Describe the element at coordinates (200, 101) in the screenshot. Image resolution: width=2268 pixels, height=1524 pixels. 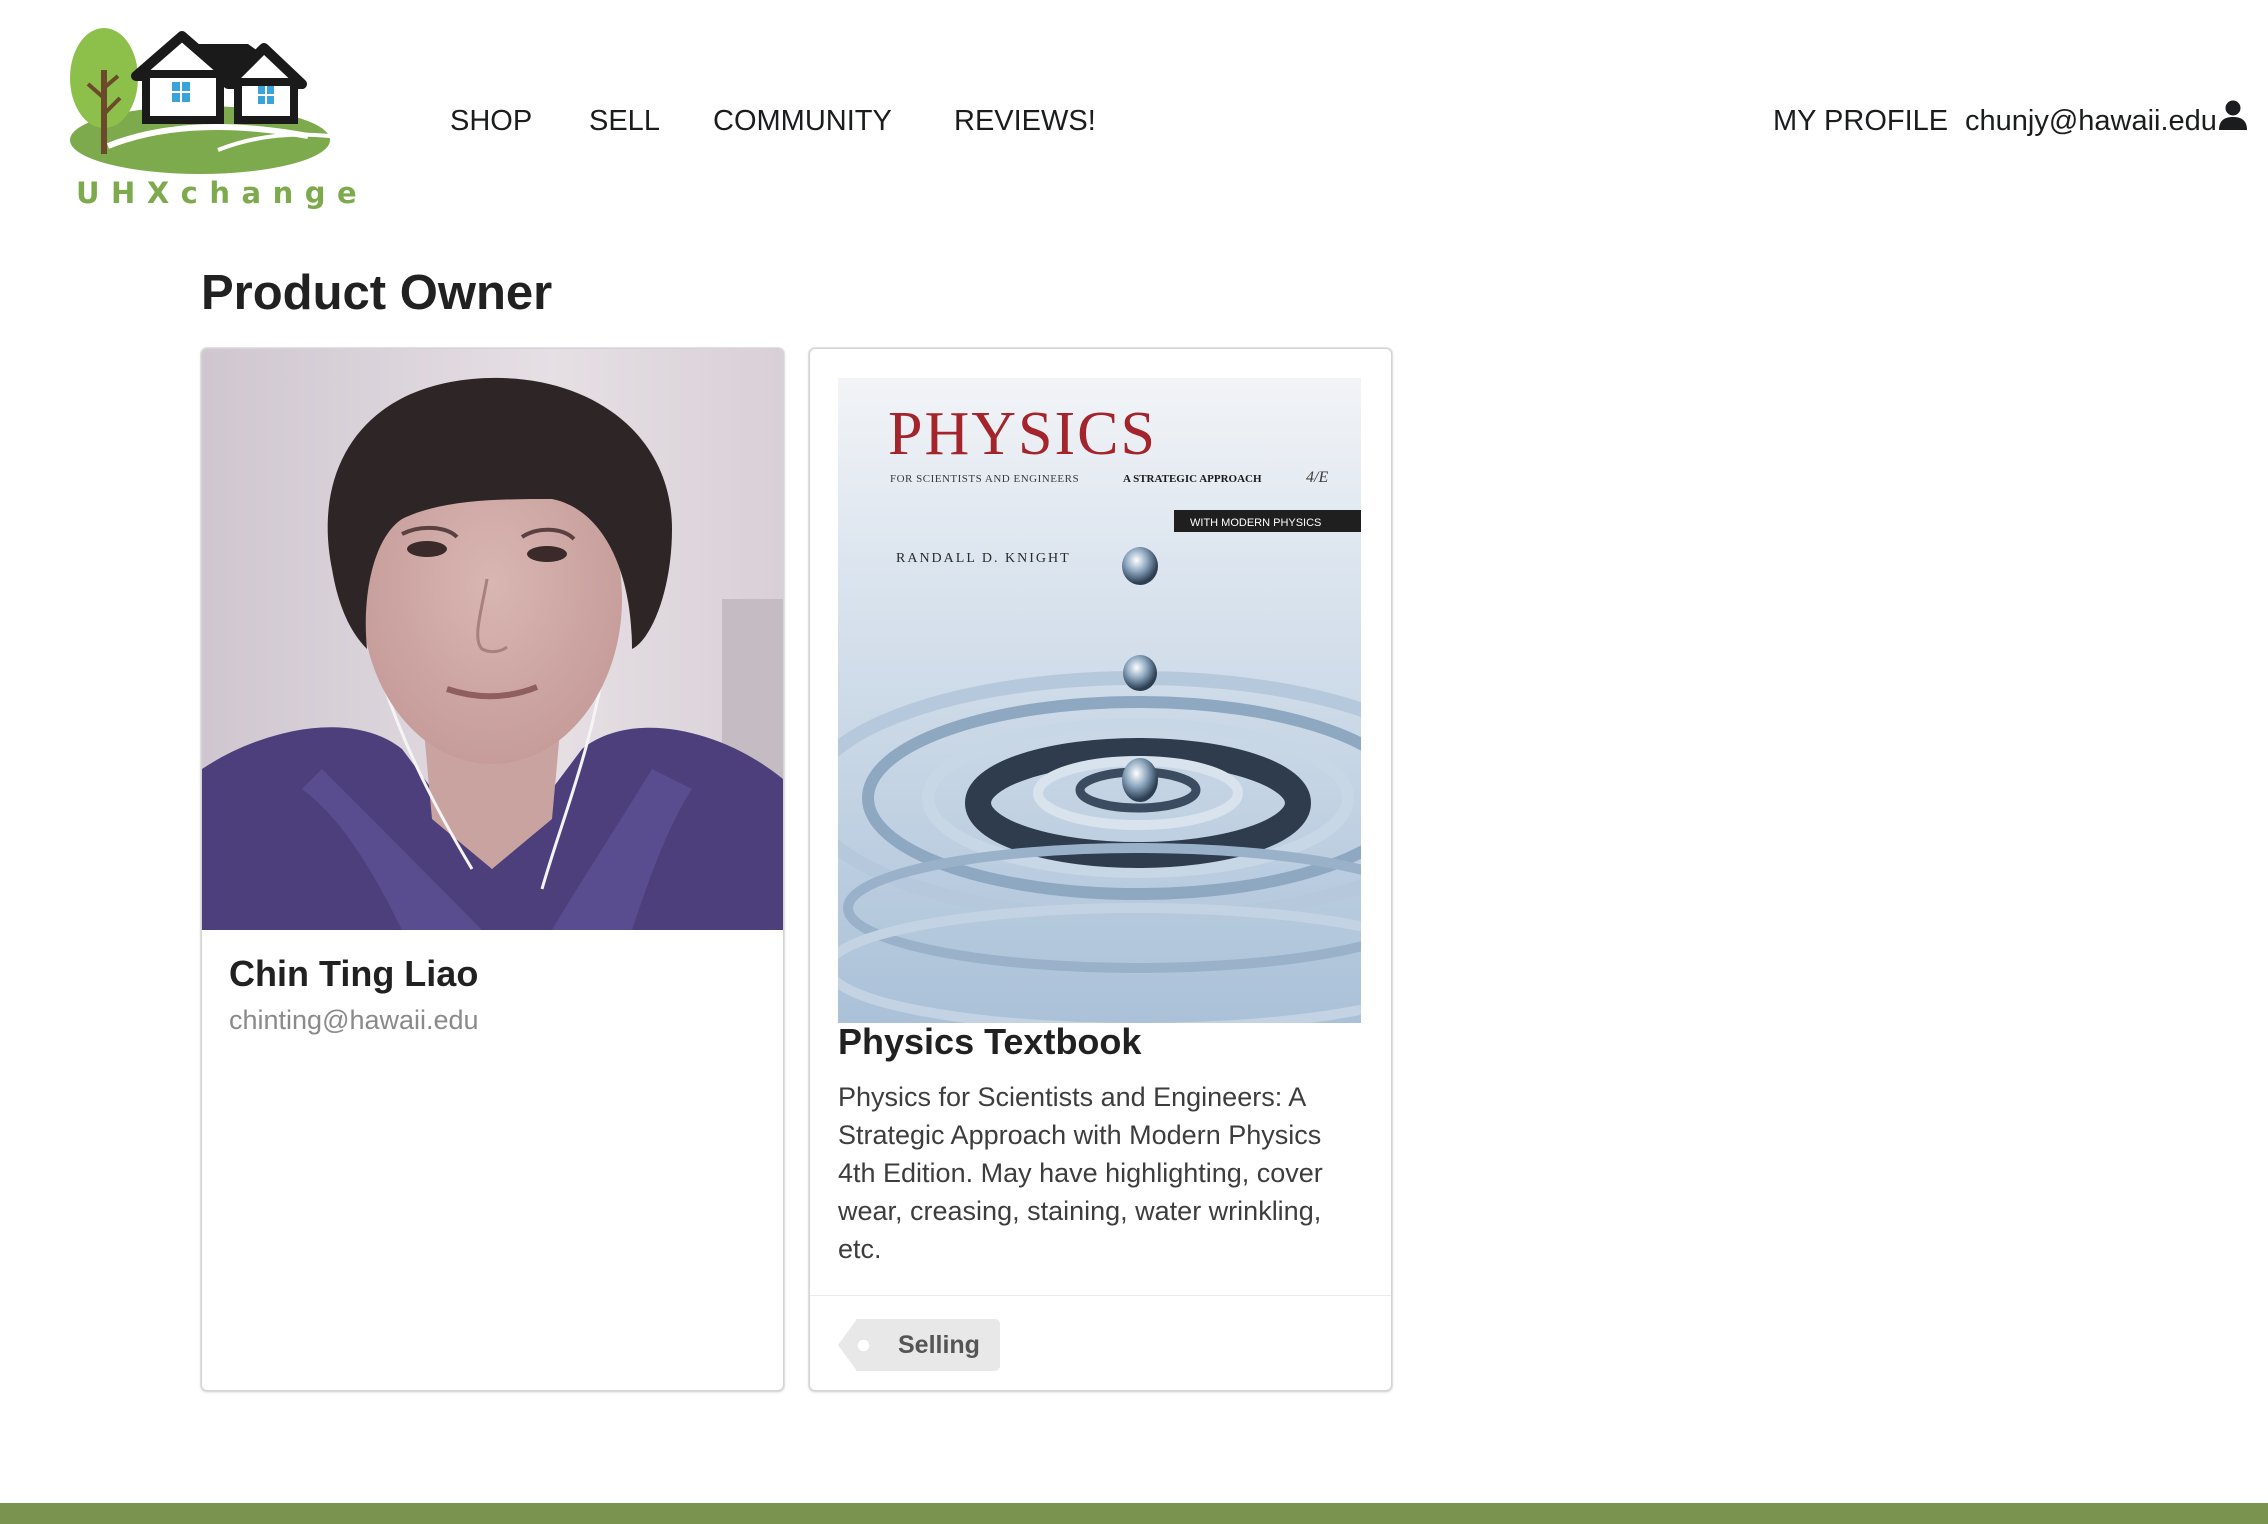
I see `logo-houses-graphic` at that location.